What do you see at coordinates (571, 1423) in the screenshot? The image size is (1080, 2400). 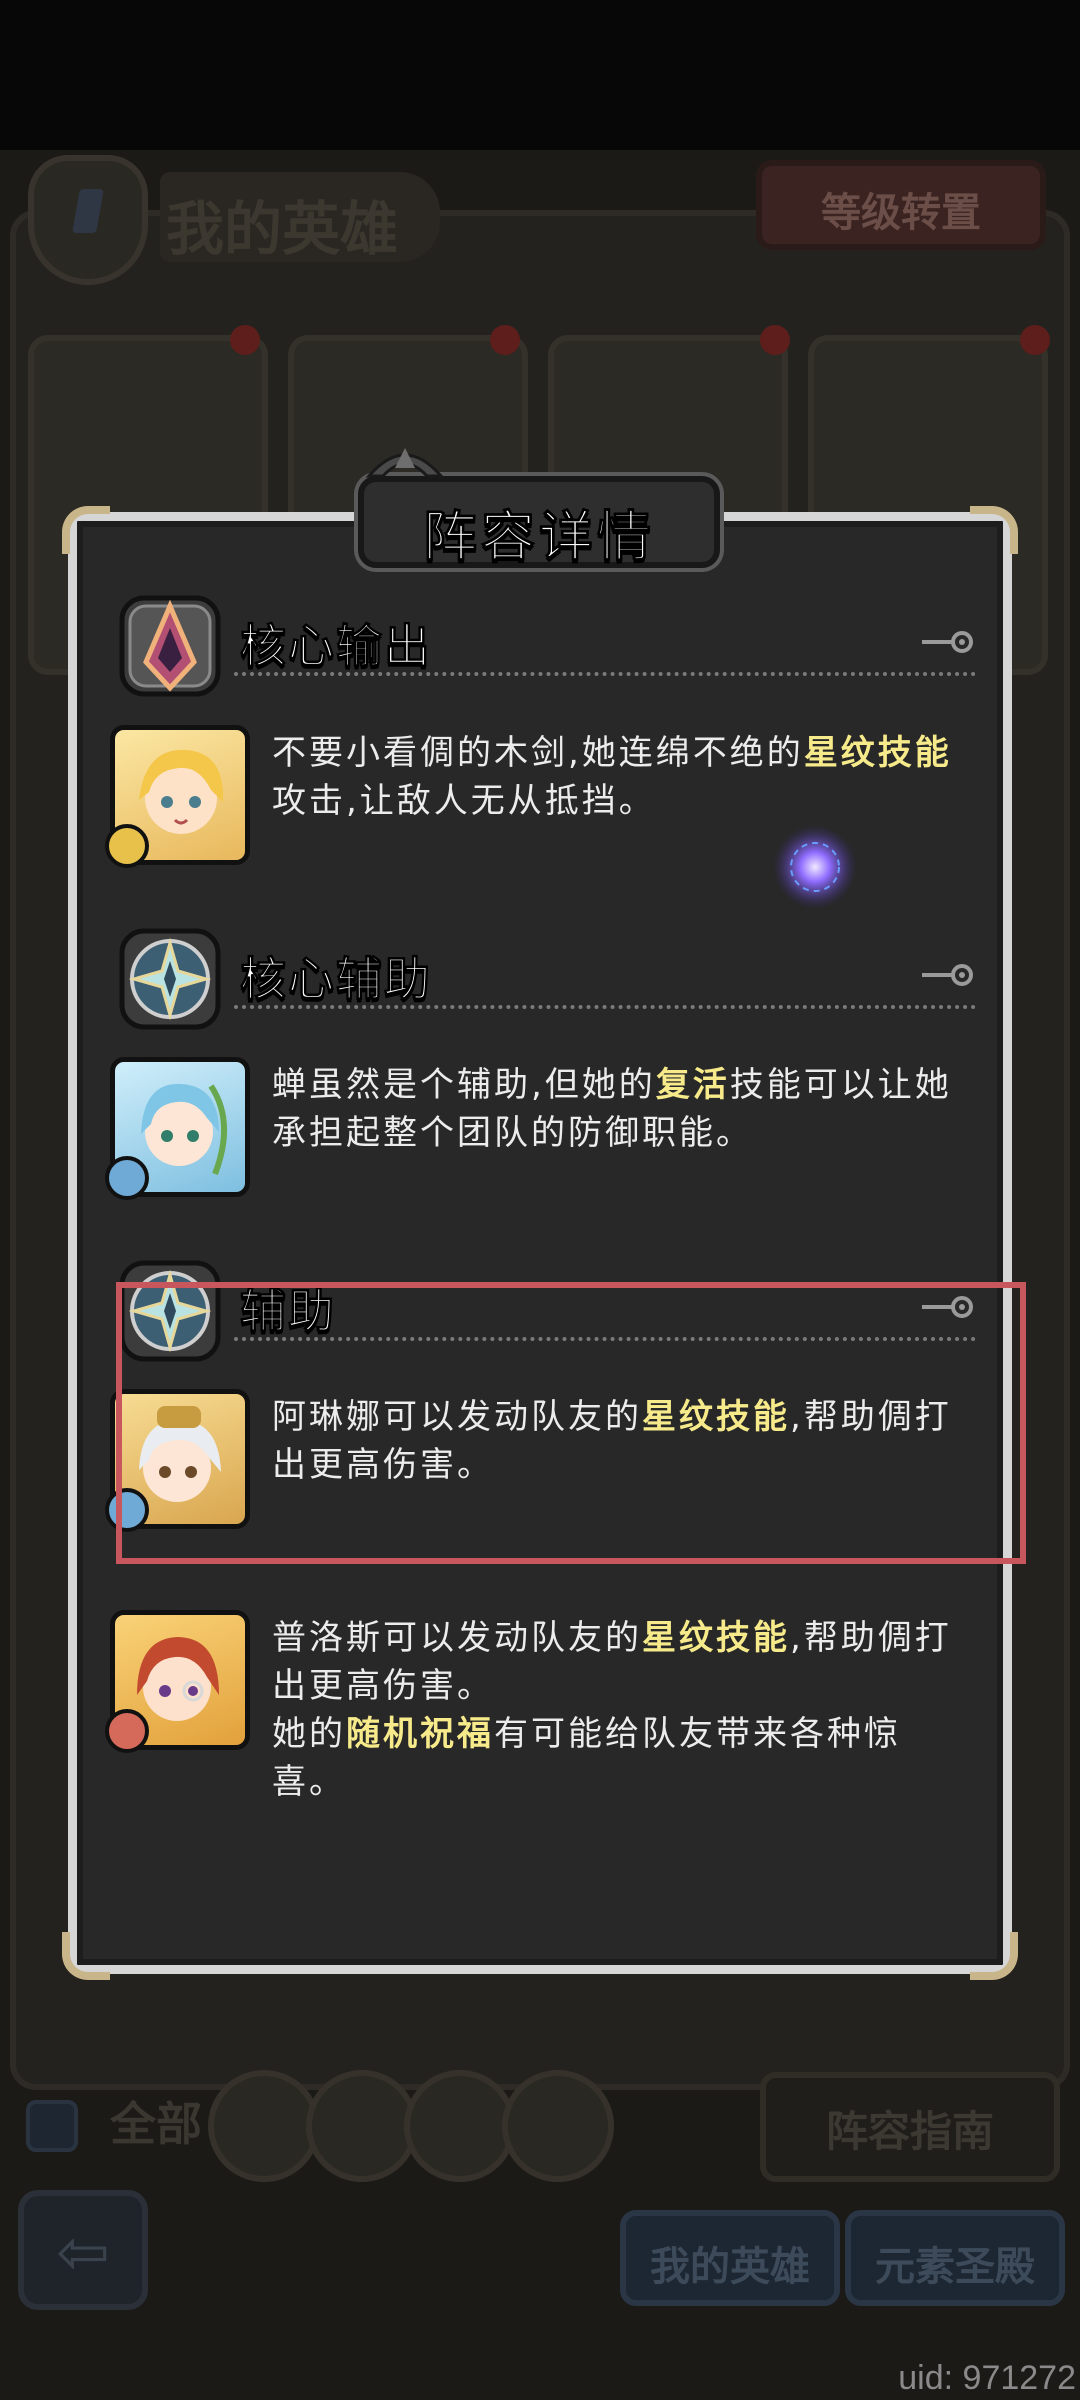 I see `highlight-annotation-box` at bounding box center [571, 1423].